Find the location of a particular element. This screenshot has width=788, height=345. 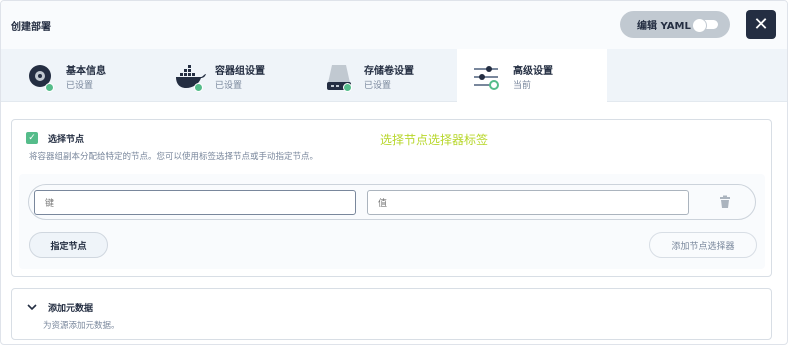

close-icon: ✕ is located at coordinates (761, 24).